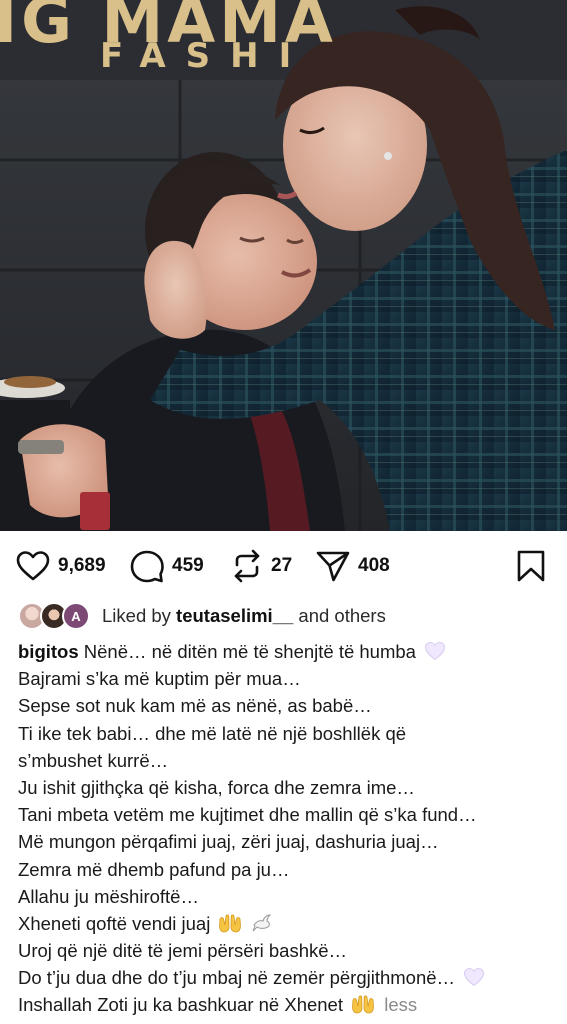  Describe the element at coordinates (188, 565) in the screenshot. I see `comment-count: 459` at that location.